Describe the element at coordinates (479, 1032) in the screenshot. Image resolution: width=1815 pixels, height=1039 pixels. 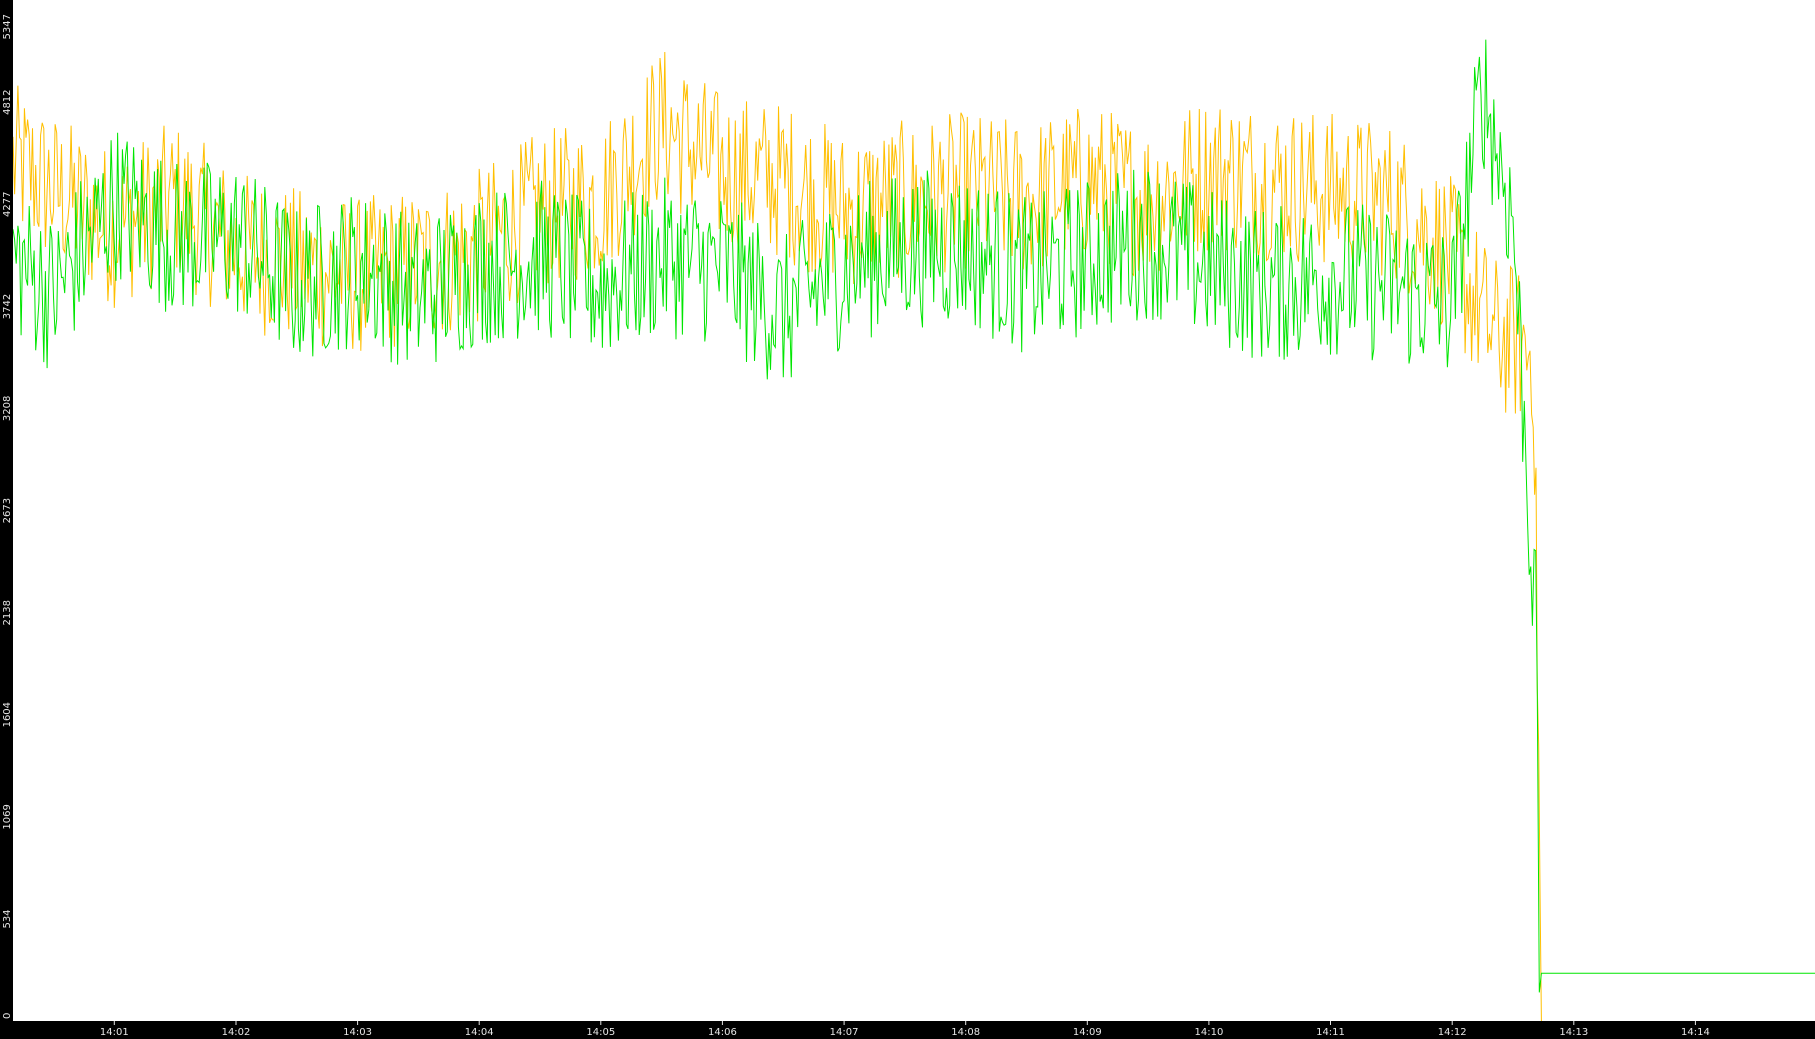
I see `x-tick-label: 14:04` at that location.